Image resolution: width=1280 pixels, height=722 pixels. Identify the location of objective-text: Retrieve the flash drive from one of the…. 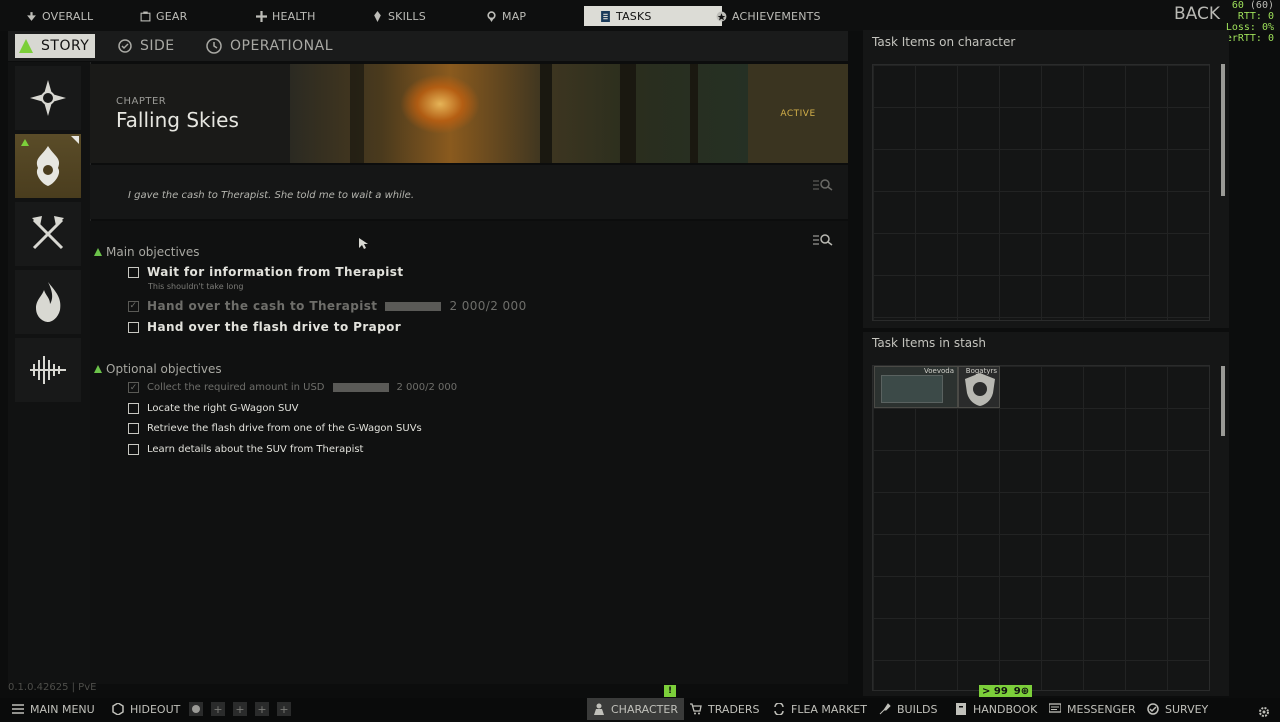
(284, 428).